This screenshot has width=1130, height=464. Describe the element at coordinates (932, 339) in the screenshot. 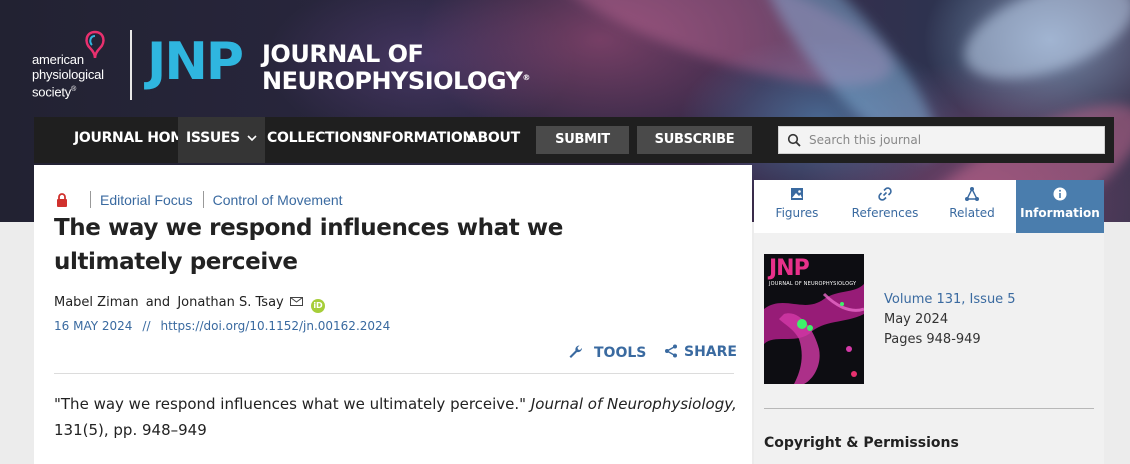

I see `issue-pages: Pages 948-949` at that location.